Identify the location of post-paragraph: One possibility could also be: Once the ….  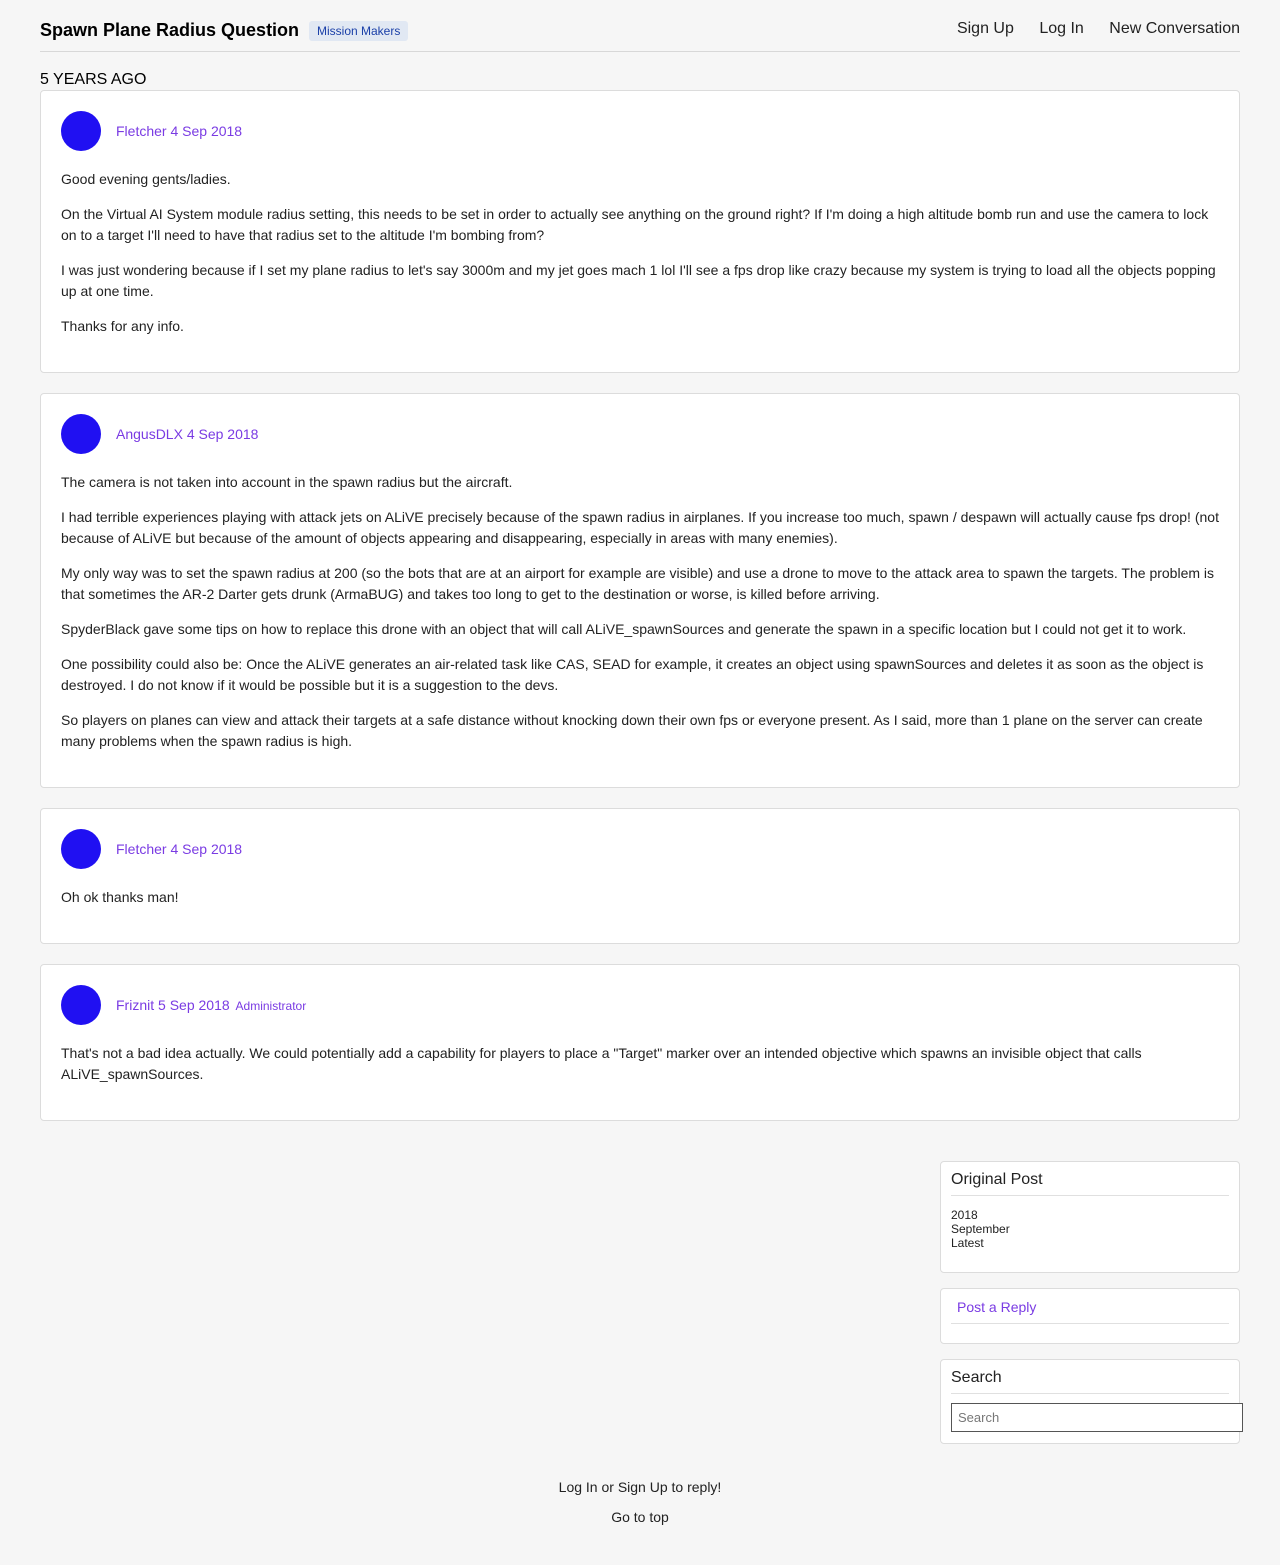
(632, 674).